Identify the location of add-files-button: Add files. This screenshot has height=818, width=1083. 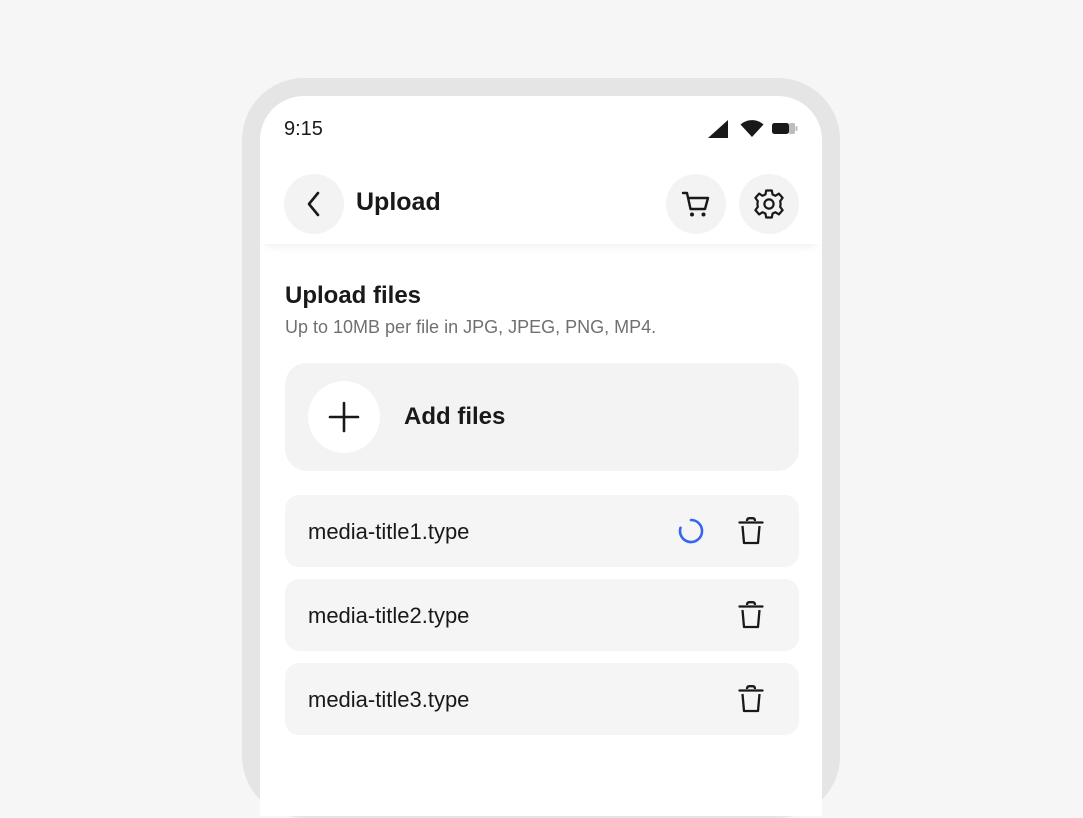
(542, 417).